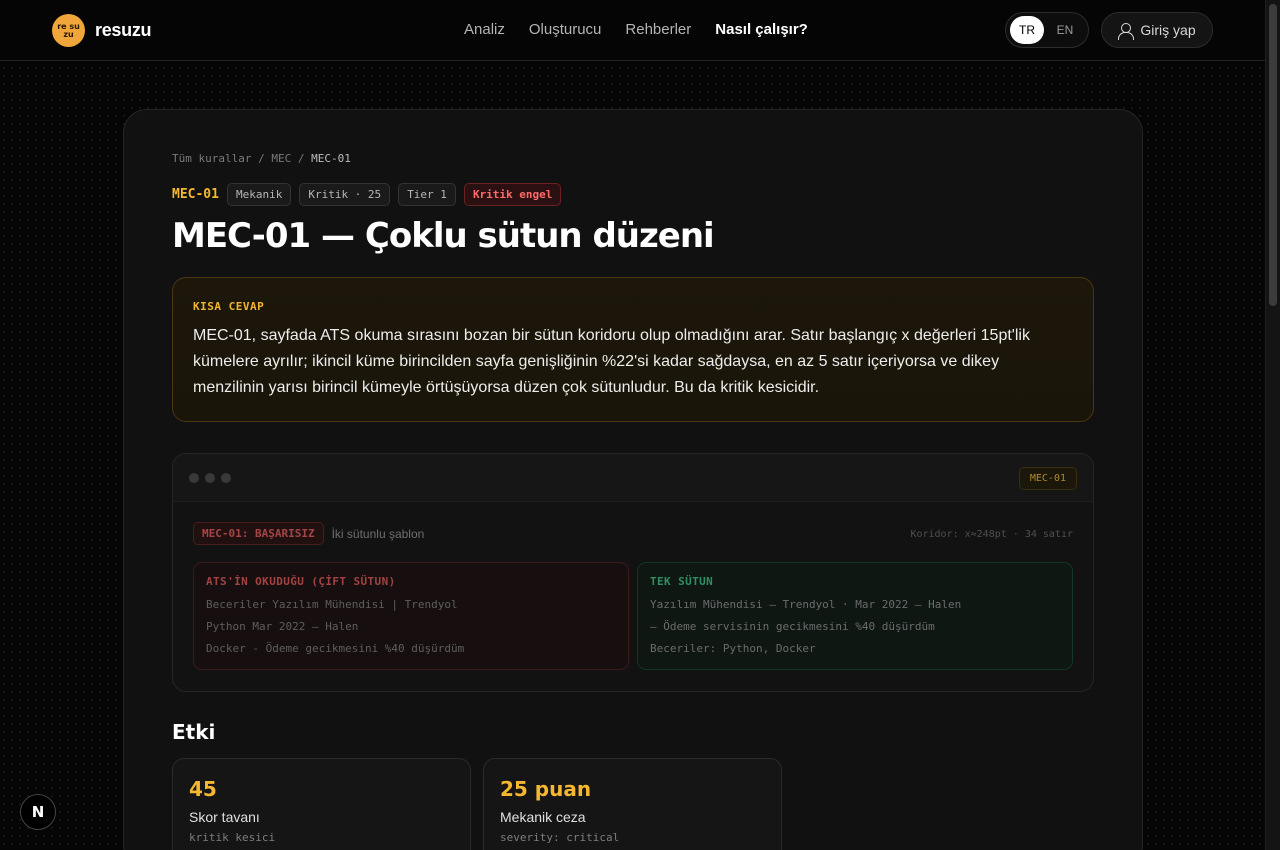  What do you see at coordinates (332, 604) in the screenshot?
I see `ats-read-line: Beceriler Yazılım Mühendisi | Trendyol` at bounding box center [332, 604].